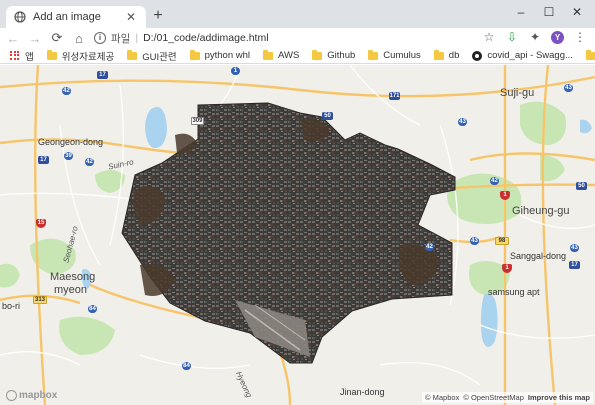 This screenshot has height=405, width=595. Describe the element at coordinates (512, 37) in the screenshot. I see `extension-download-icon: ⇩` at that location.